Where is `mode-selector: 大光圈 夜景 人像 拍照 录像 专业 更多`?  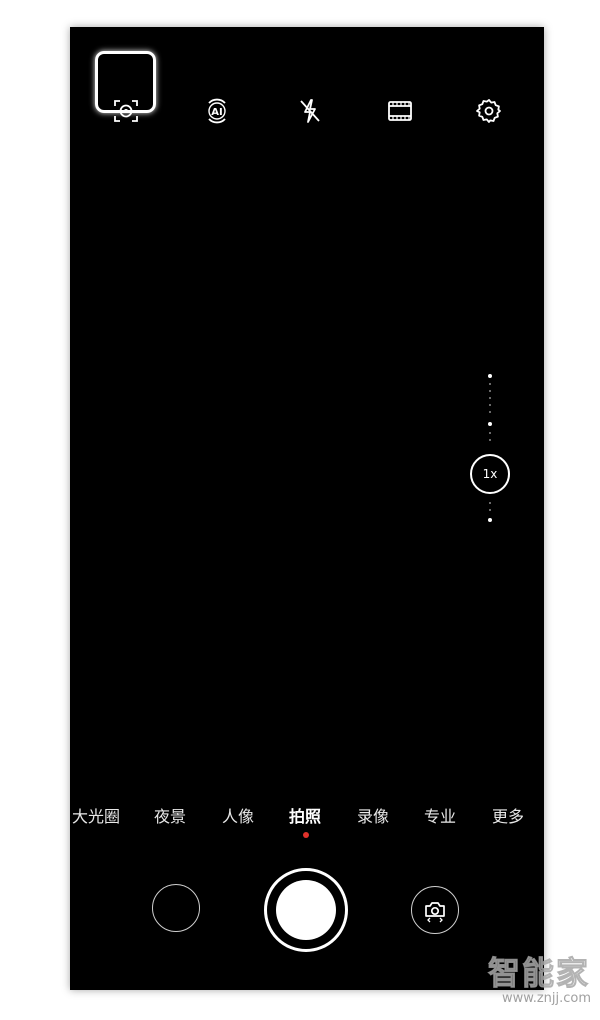
mode-selector: 大光圈 夜景 人像 拍照 录像 专业 更多 is located at coordinates (307, 820).